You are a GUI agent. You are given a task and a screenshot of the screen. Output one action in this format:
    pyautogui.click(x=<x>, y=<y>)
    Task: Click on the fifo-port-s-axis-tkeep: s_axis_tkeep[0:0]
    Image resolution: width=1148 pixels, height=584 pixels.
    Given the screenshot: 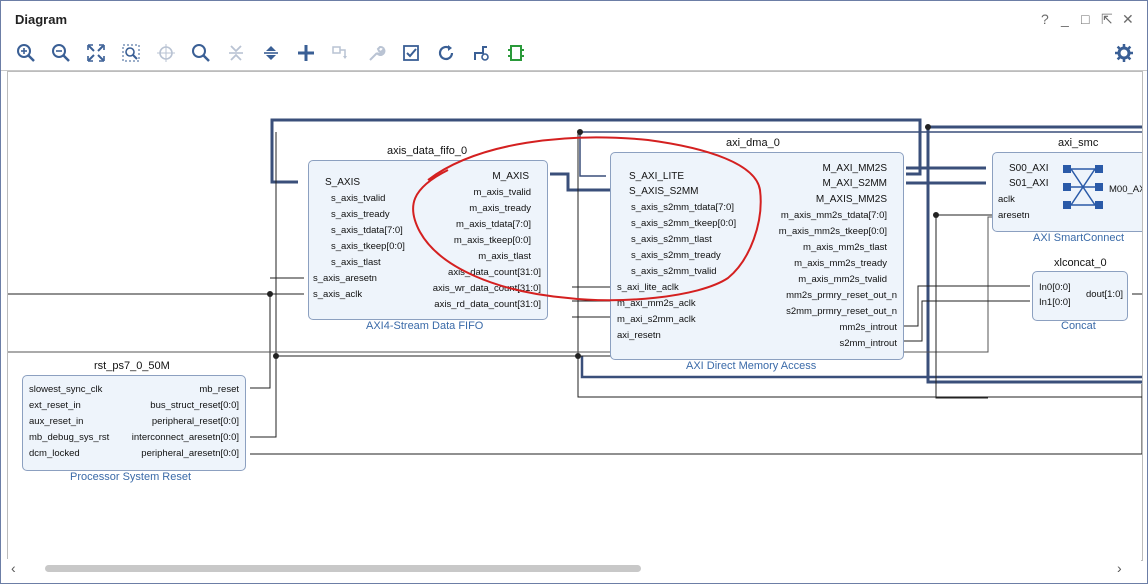 What is the action you would take?
    pyautogui.click(x=368, y=246)
    